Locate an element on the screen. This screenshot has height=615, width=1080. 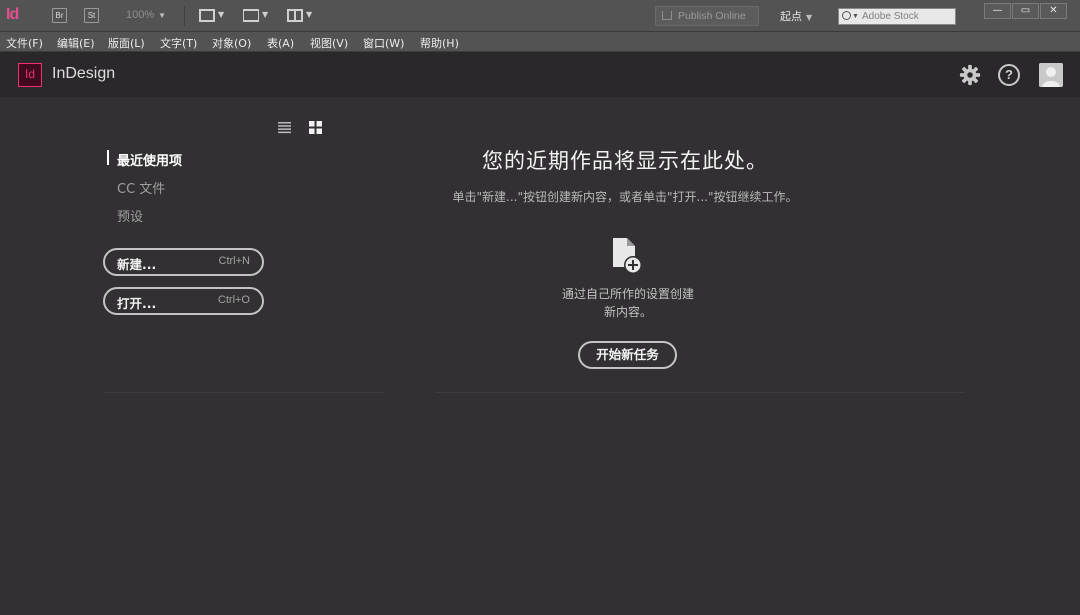
bridge-button: Br is located at coordinates (59, 15).